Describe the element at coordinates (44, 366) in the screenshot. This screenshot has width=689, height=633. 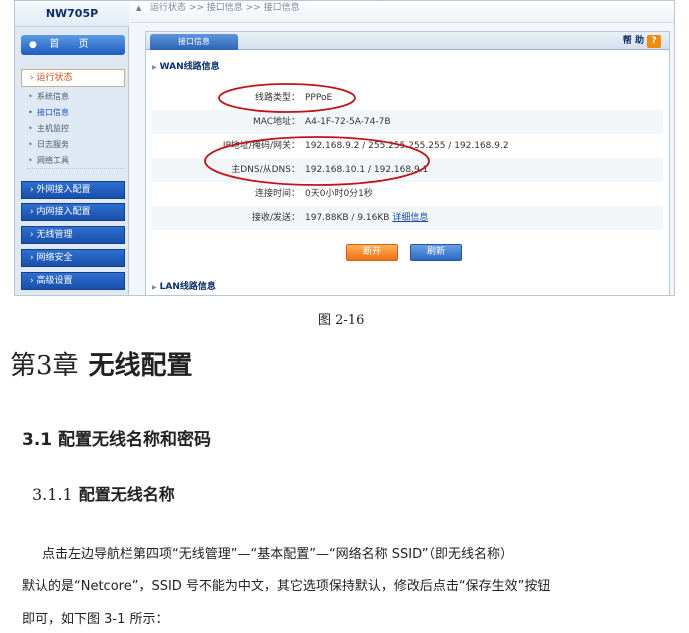
I see `chapter-number: 第3章` at that location.